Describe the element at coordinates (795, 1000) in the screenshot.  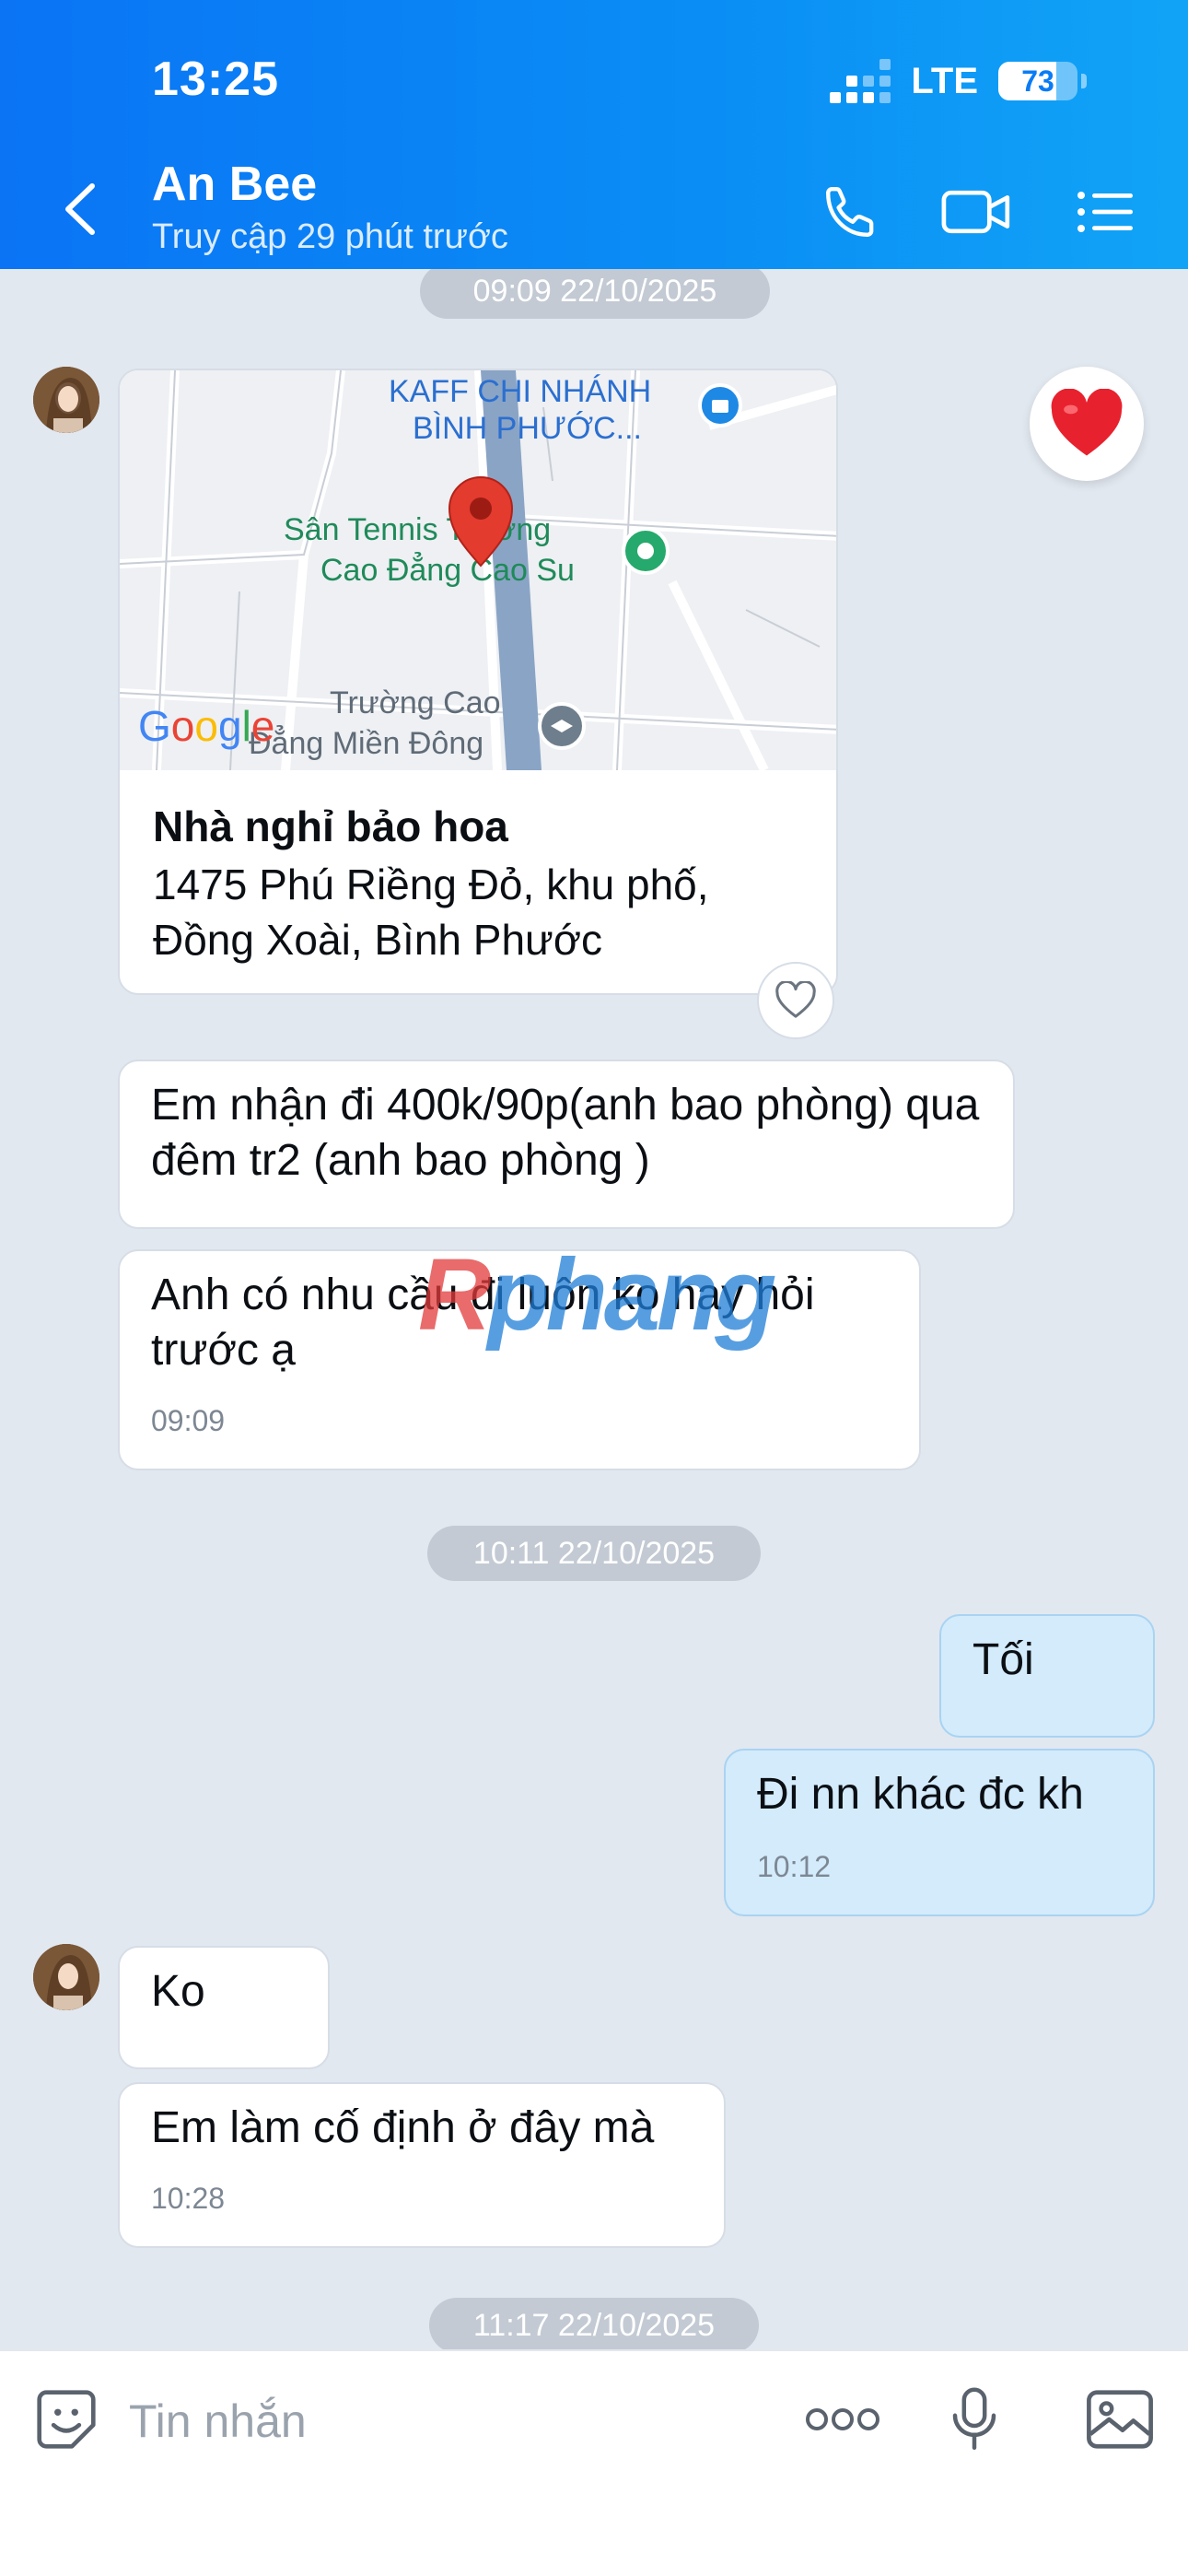
I see `reaction-heart-icon` at that location.